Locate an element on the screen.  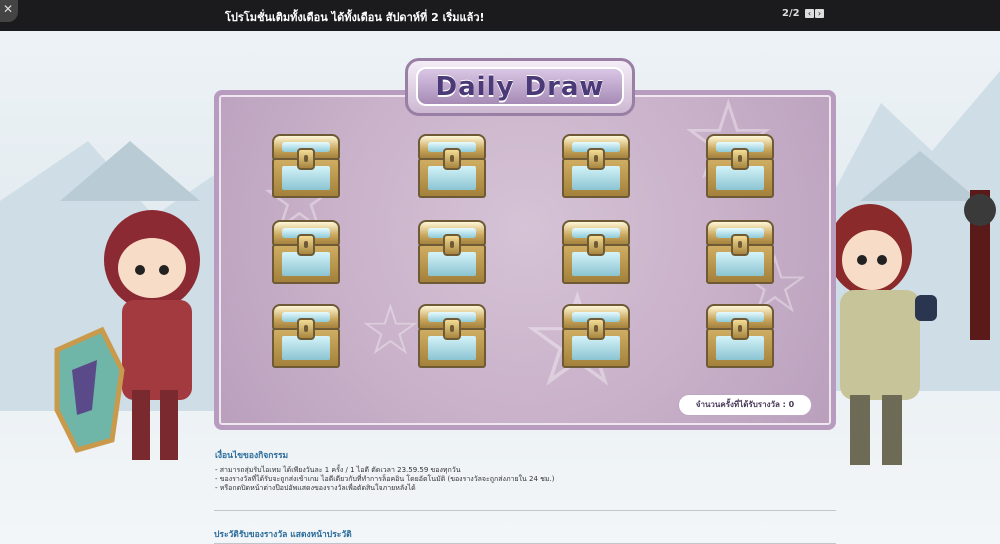
character-knight-left is located at coordinates (137, 340).